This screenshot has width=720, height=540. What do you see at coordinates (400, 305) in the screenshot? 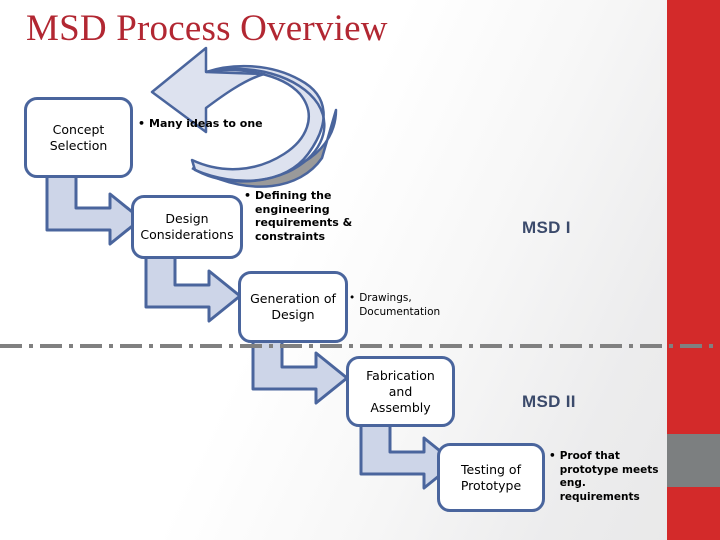
I see `bullet-text: Drawings, Documentation` at bounding box center [400, 305].